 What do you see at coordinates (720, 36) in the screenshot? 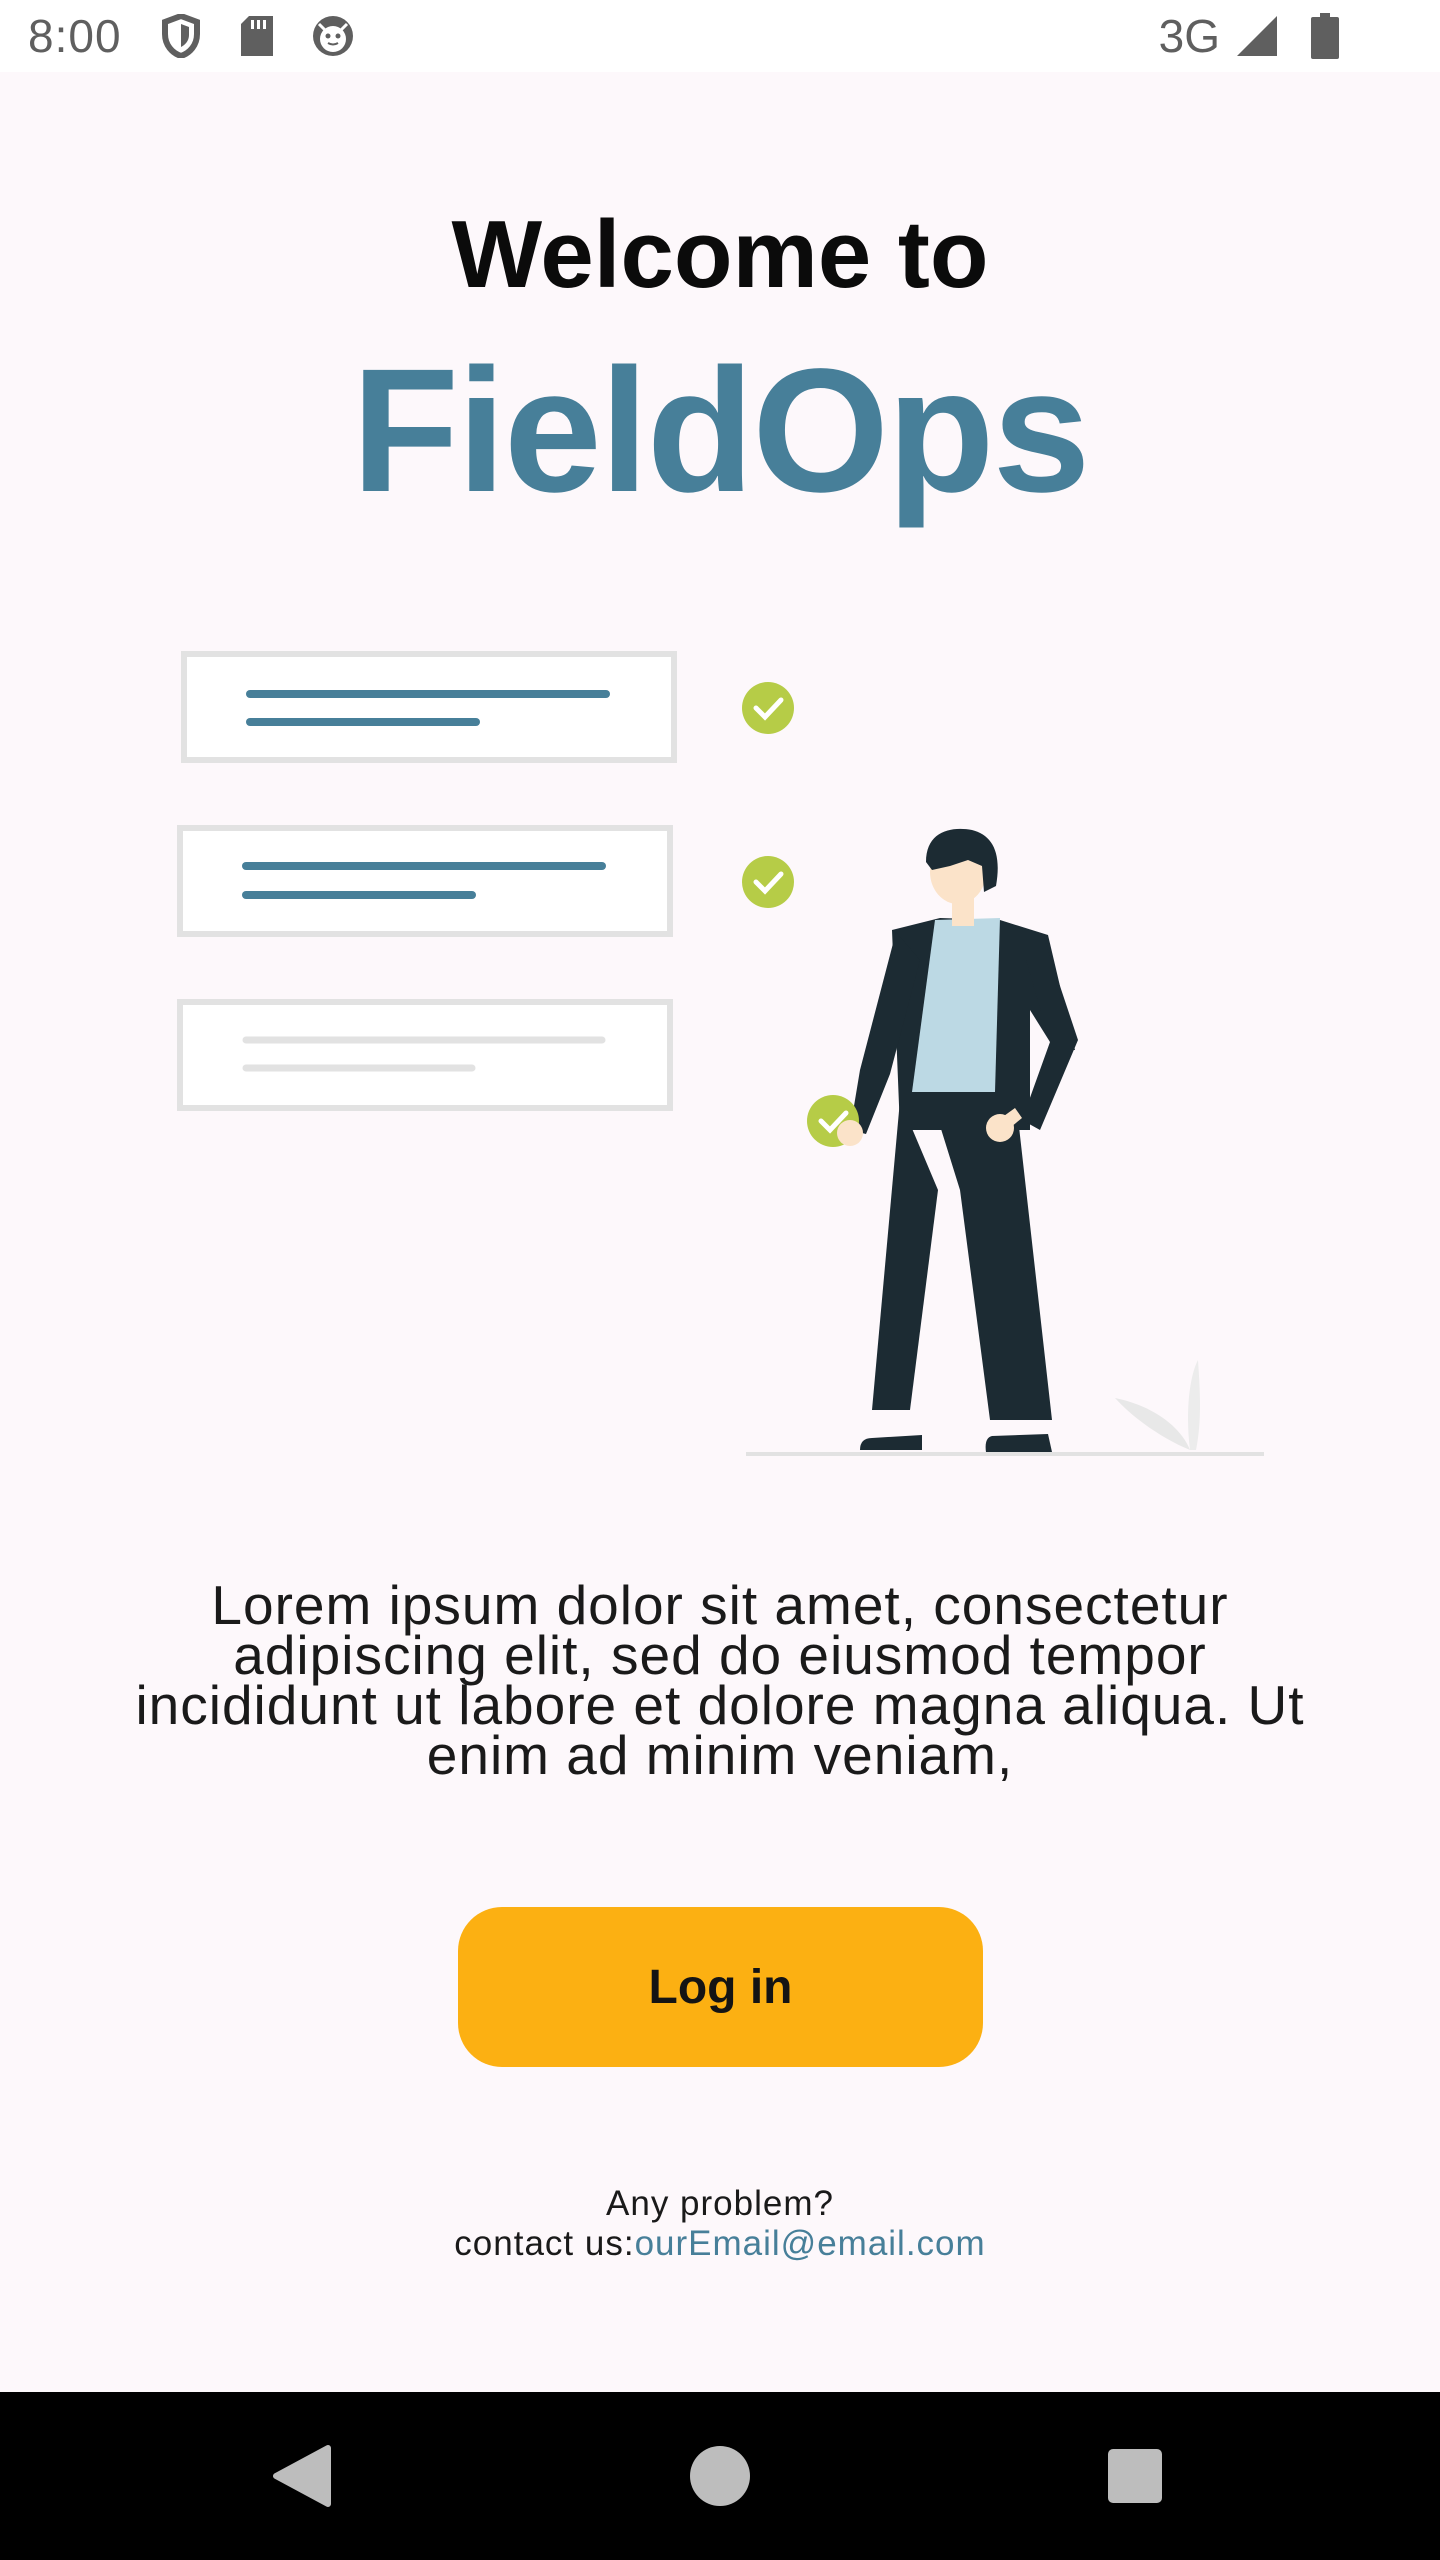
I see `status-bar: 8:00 3G` at bounding box center [720, 36].